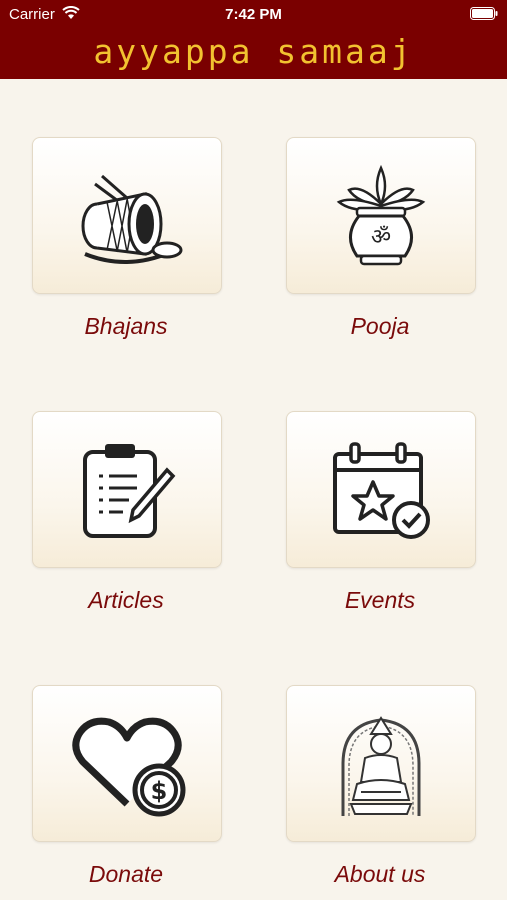 The image size is (507, 900). Describe the element at coordinates (380, 874) in the screenshot. I see `about-us-label: About us` at that location.